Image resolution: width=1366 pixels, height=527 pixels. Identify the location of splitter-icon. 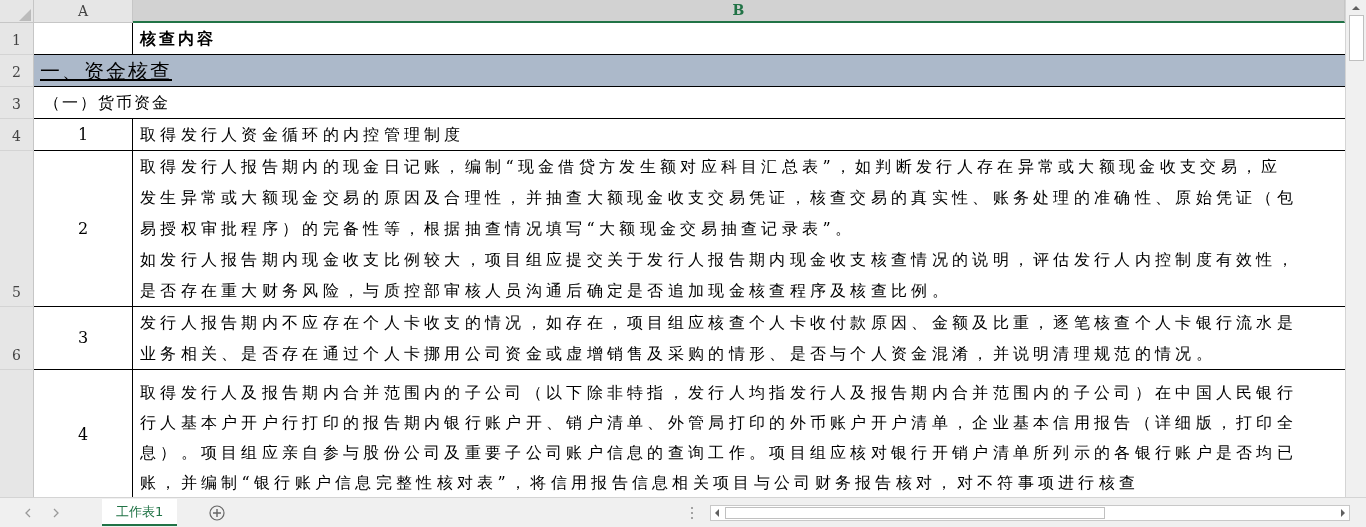
(692, 512).